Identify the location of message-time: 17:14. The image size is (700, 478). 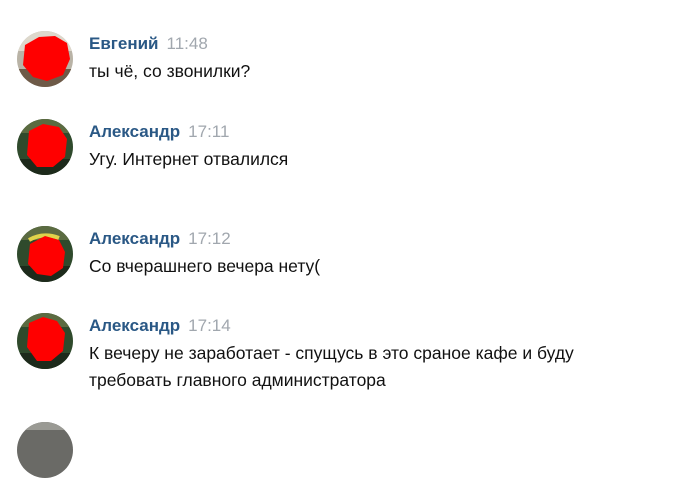
(209, 325).